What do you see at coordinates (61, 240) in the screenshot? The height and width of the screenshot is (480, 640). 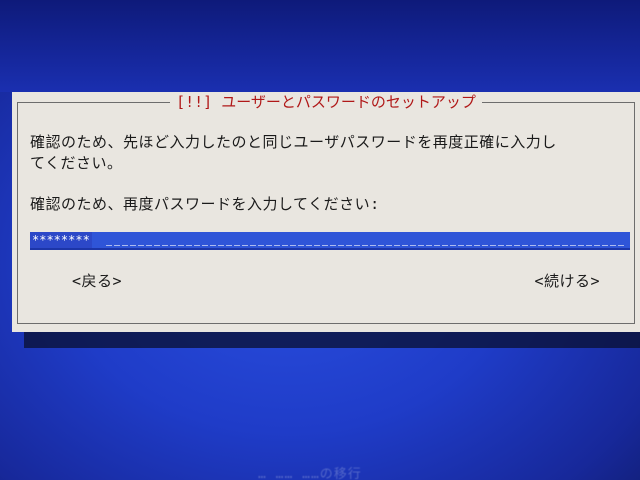 I see `password-masked-value: ********` at bounding box center [61, 240].